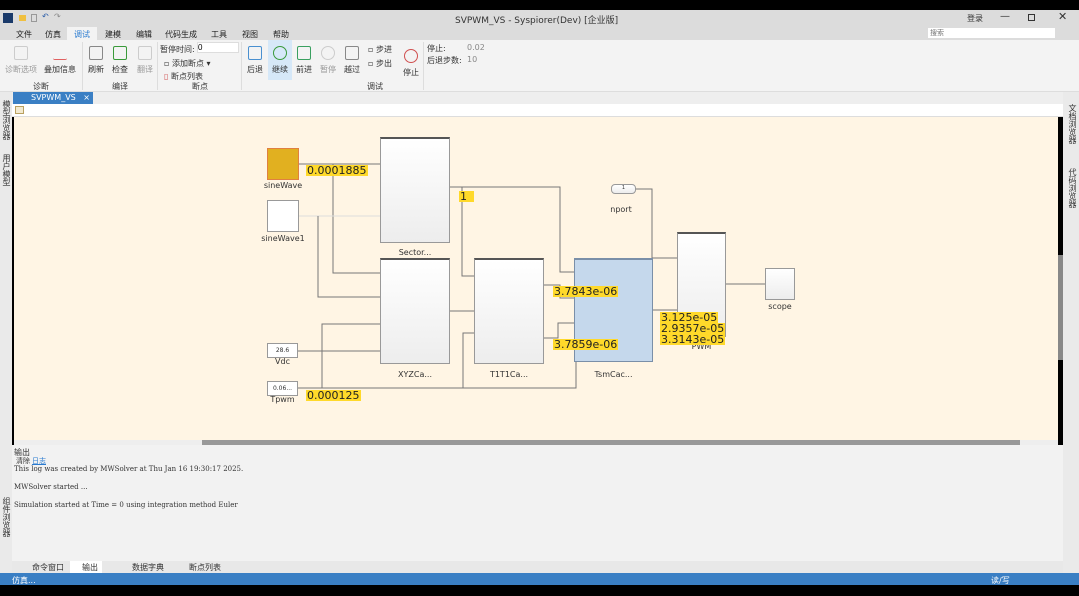  I want to click on group-diagnose: 诊断, so click(41, 86).